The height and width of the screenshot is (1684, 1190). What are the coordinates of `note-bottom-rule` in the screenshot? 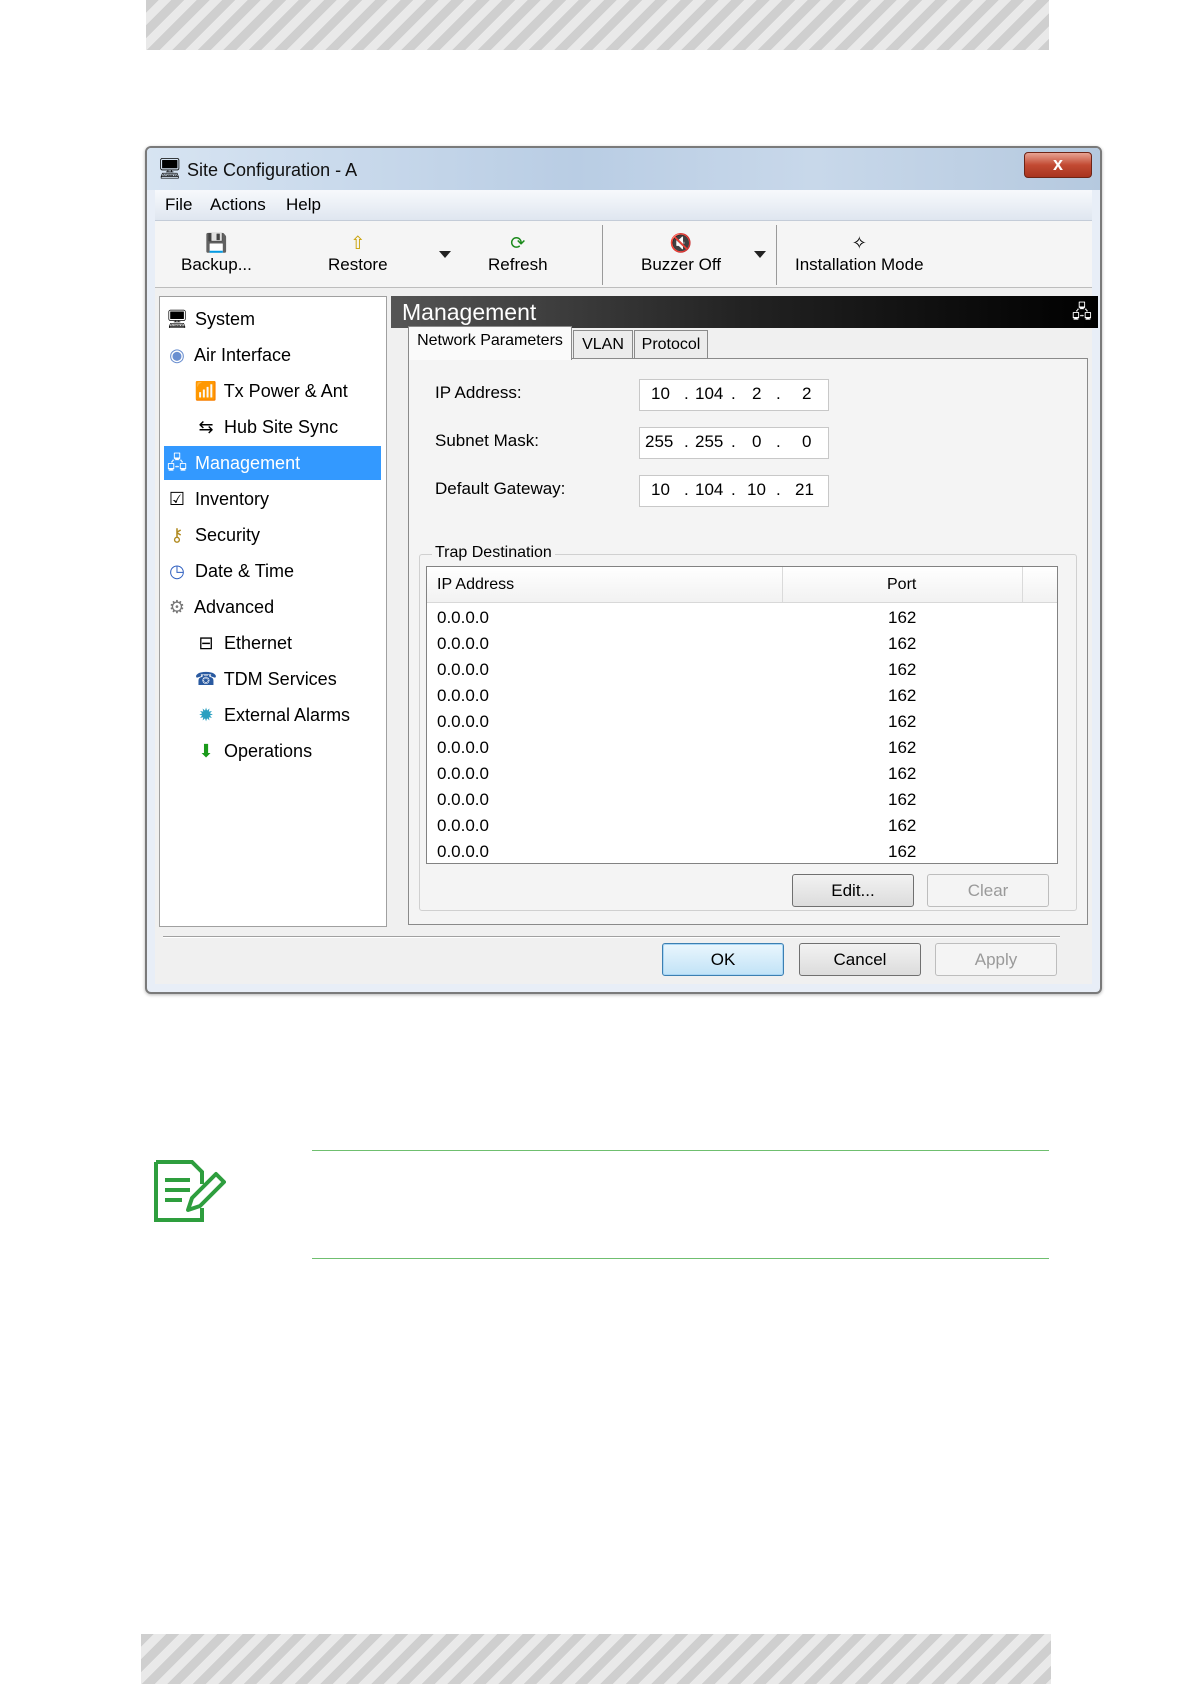 It's located at (680, 1258).